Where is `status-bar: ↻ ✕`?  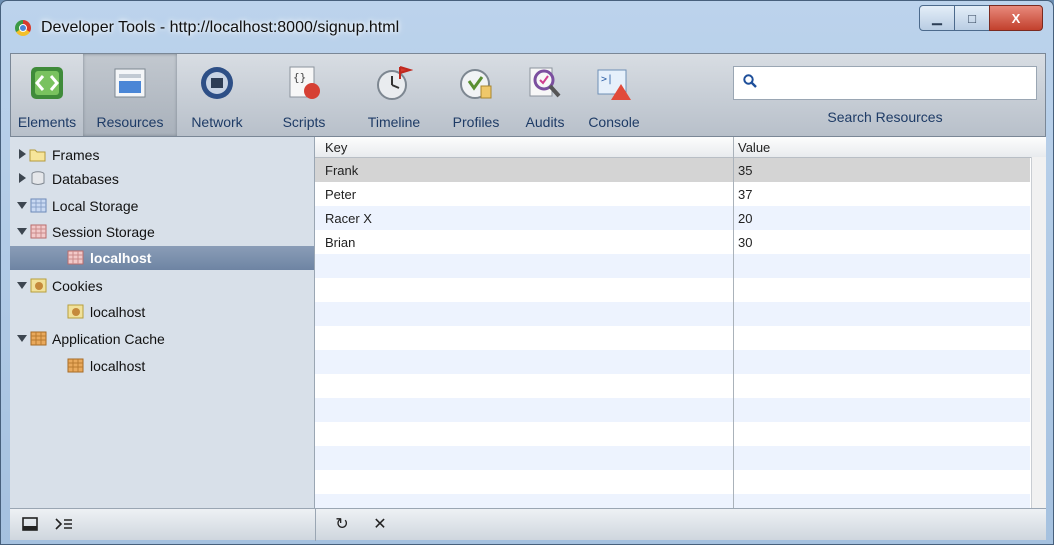 status-bar: ↻ ✕ is located at coordinates (528, 524).